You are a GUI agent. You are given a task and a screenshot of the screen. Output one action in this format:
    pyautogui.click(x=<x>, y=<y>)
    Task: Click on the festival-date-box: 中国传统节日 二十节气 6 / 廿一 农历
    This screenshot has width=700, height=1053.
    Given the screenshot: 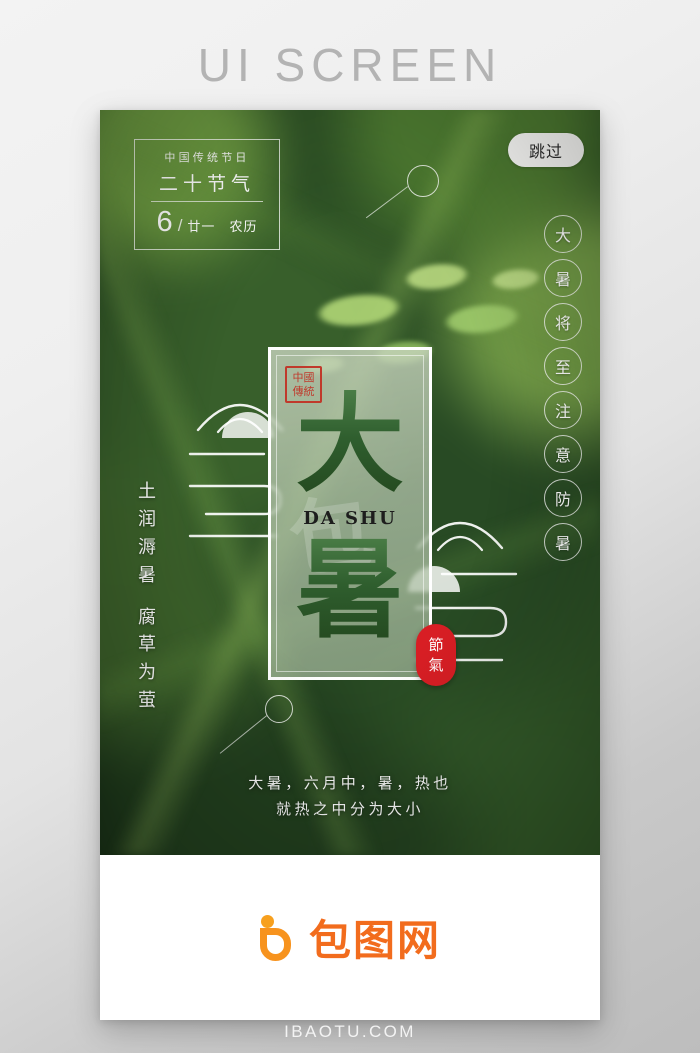 What is the action you would take?
    pyautogui.click(x=207, y=194)
    